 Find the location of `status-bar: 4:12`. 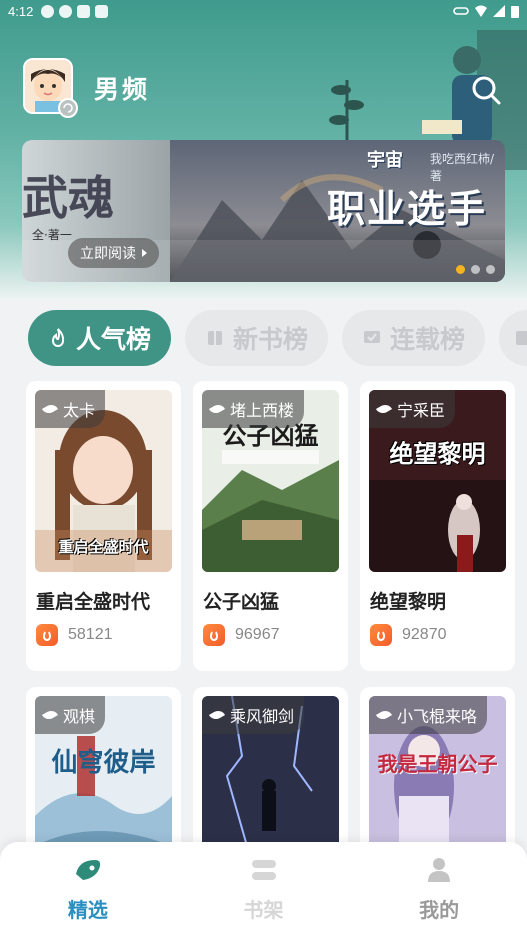

status-bar: 4:12 is located at coordinates (263, 11).